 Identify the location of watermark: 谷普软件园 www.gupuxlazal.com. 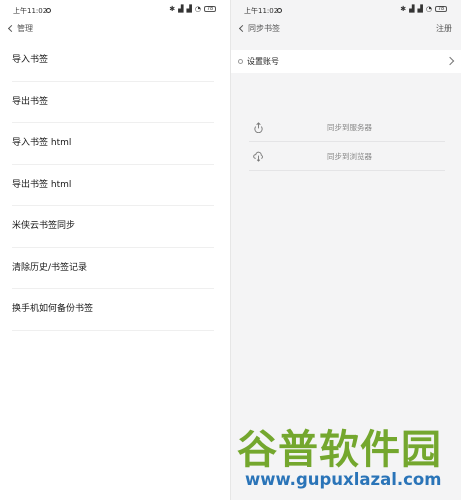
(346, 455).